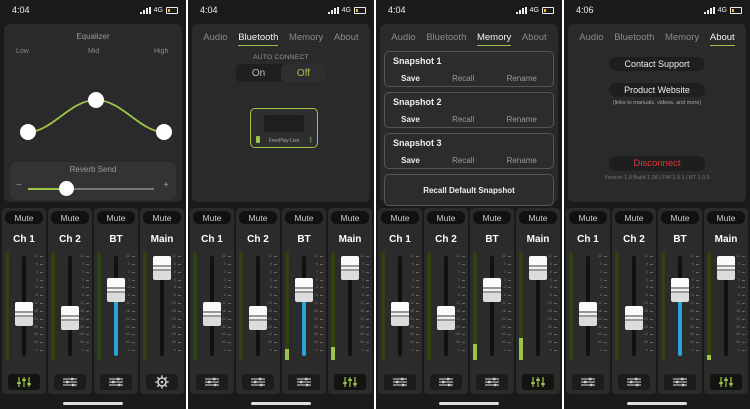 This screenshot has height=409, width=750. What do you see at coordinates (81, 303) in the screenshot?
I see `meter-tick-label: -12` at bounding box center [81, 303].